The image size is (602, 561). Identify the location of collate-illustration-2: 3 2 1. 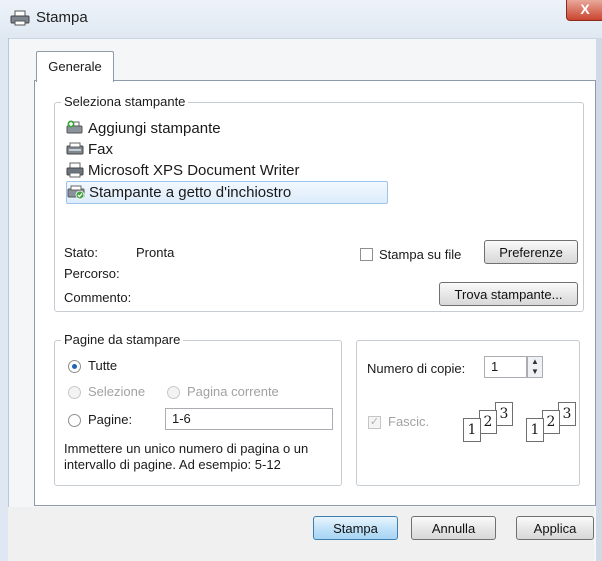
(556, 422).